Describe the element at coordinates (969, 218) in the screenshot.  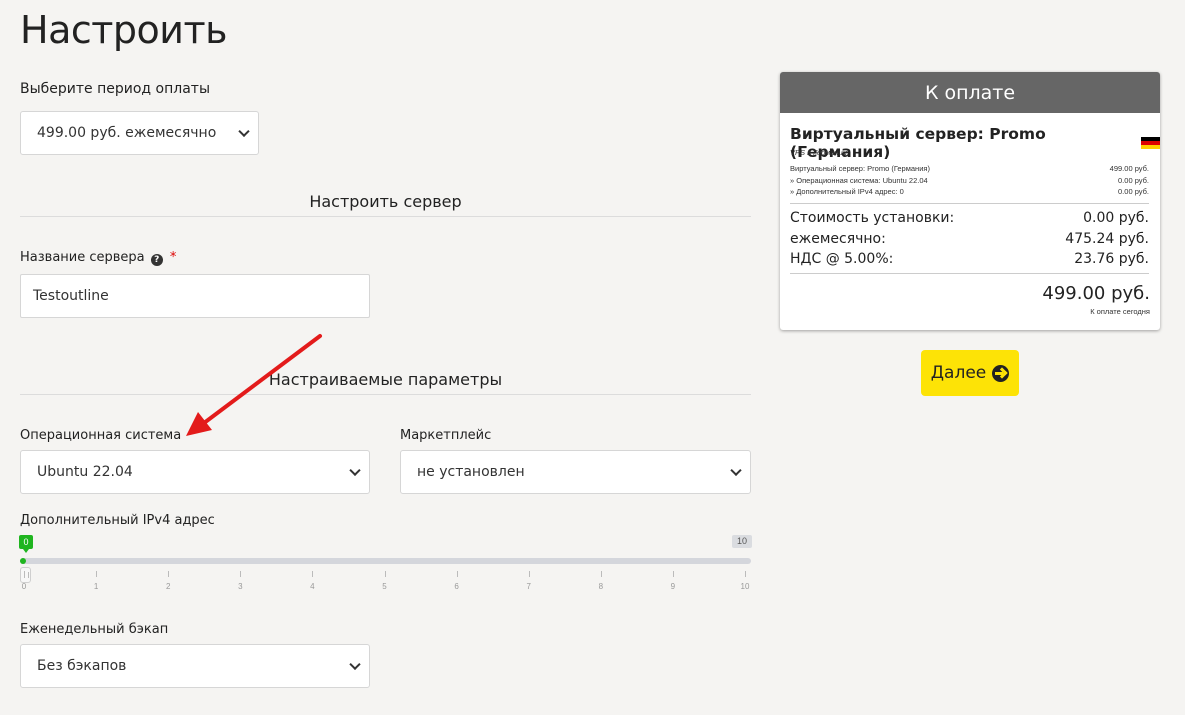
I see `total-row: Стоимость установки: 0.00 руб.` at that location.